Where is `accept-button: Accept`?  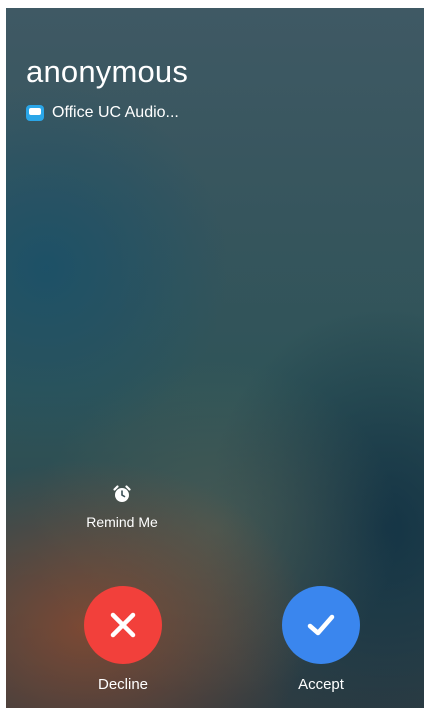 accept-button: Accept is located at coordinates (321, 639).